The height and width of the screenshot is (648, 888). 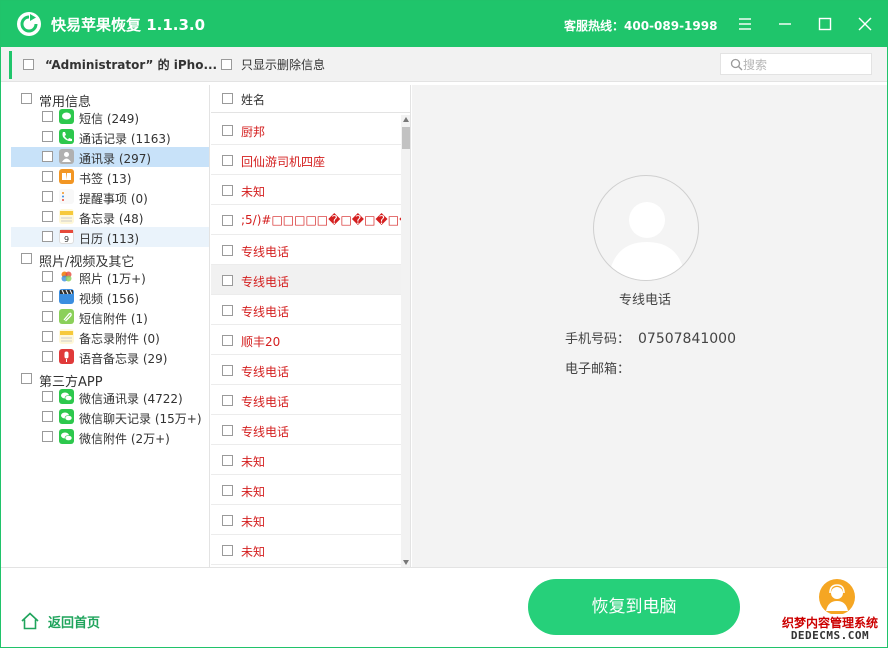 I want to click on tree-item-wechat-chats: 微信聊天记录 (15万+), so click(x=110, y=417).